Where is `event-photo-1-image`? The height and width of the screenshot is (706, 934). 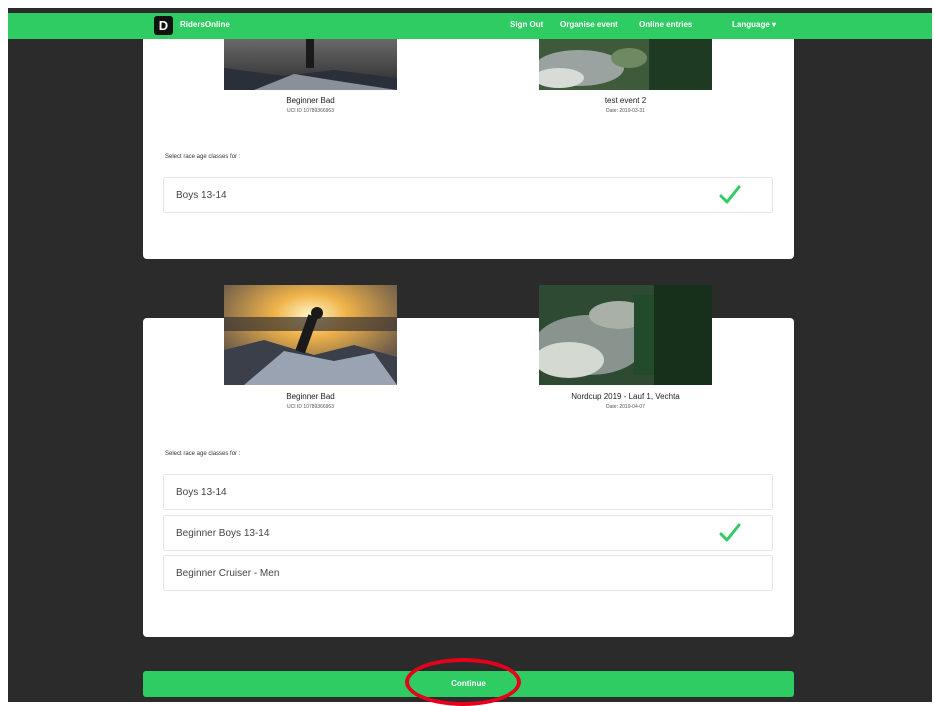 event-photo-1-image is located at coordinates (625, 64).